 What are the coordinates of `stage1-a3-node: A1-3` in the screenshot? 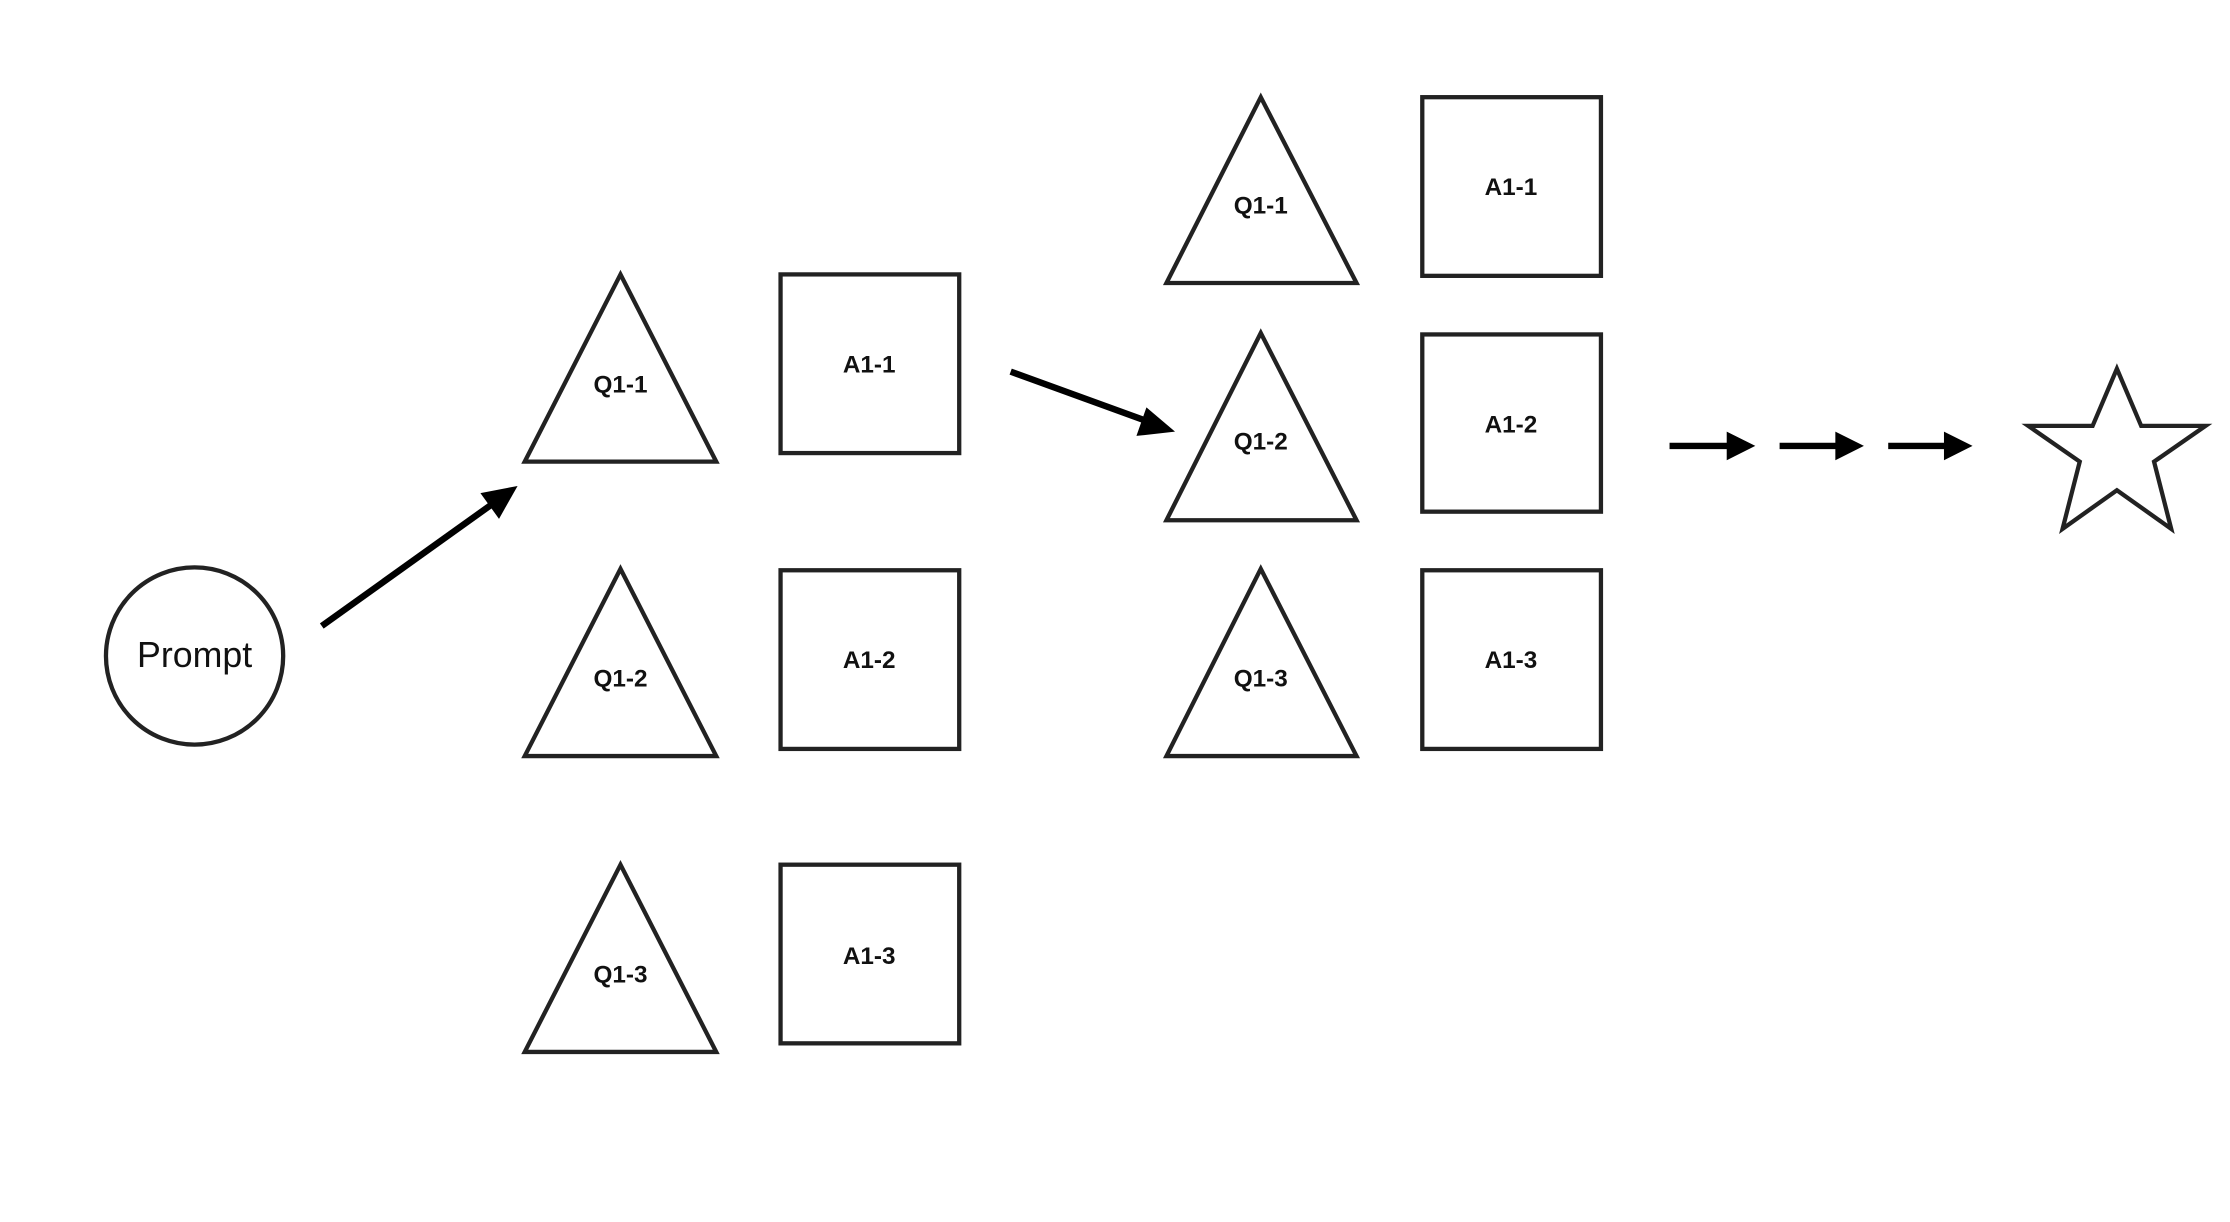 It's located at (870, 954).